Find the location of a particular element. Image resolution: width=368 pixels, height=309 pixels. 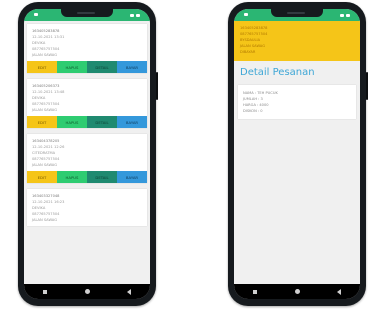

item-discount: DISKON : 0 is located at coordinates (253, 111).